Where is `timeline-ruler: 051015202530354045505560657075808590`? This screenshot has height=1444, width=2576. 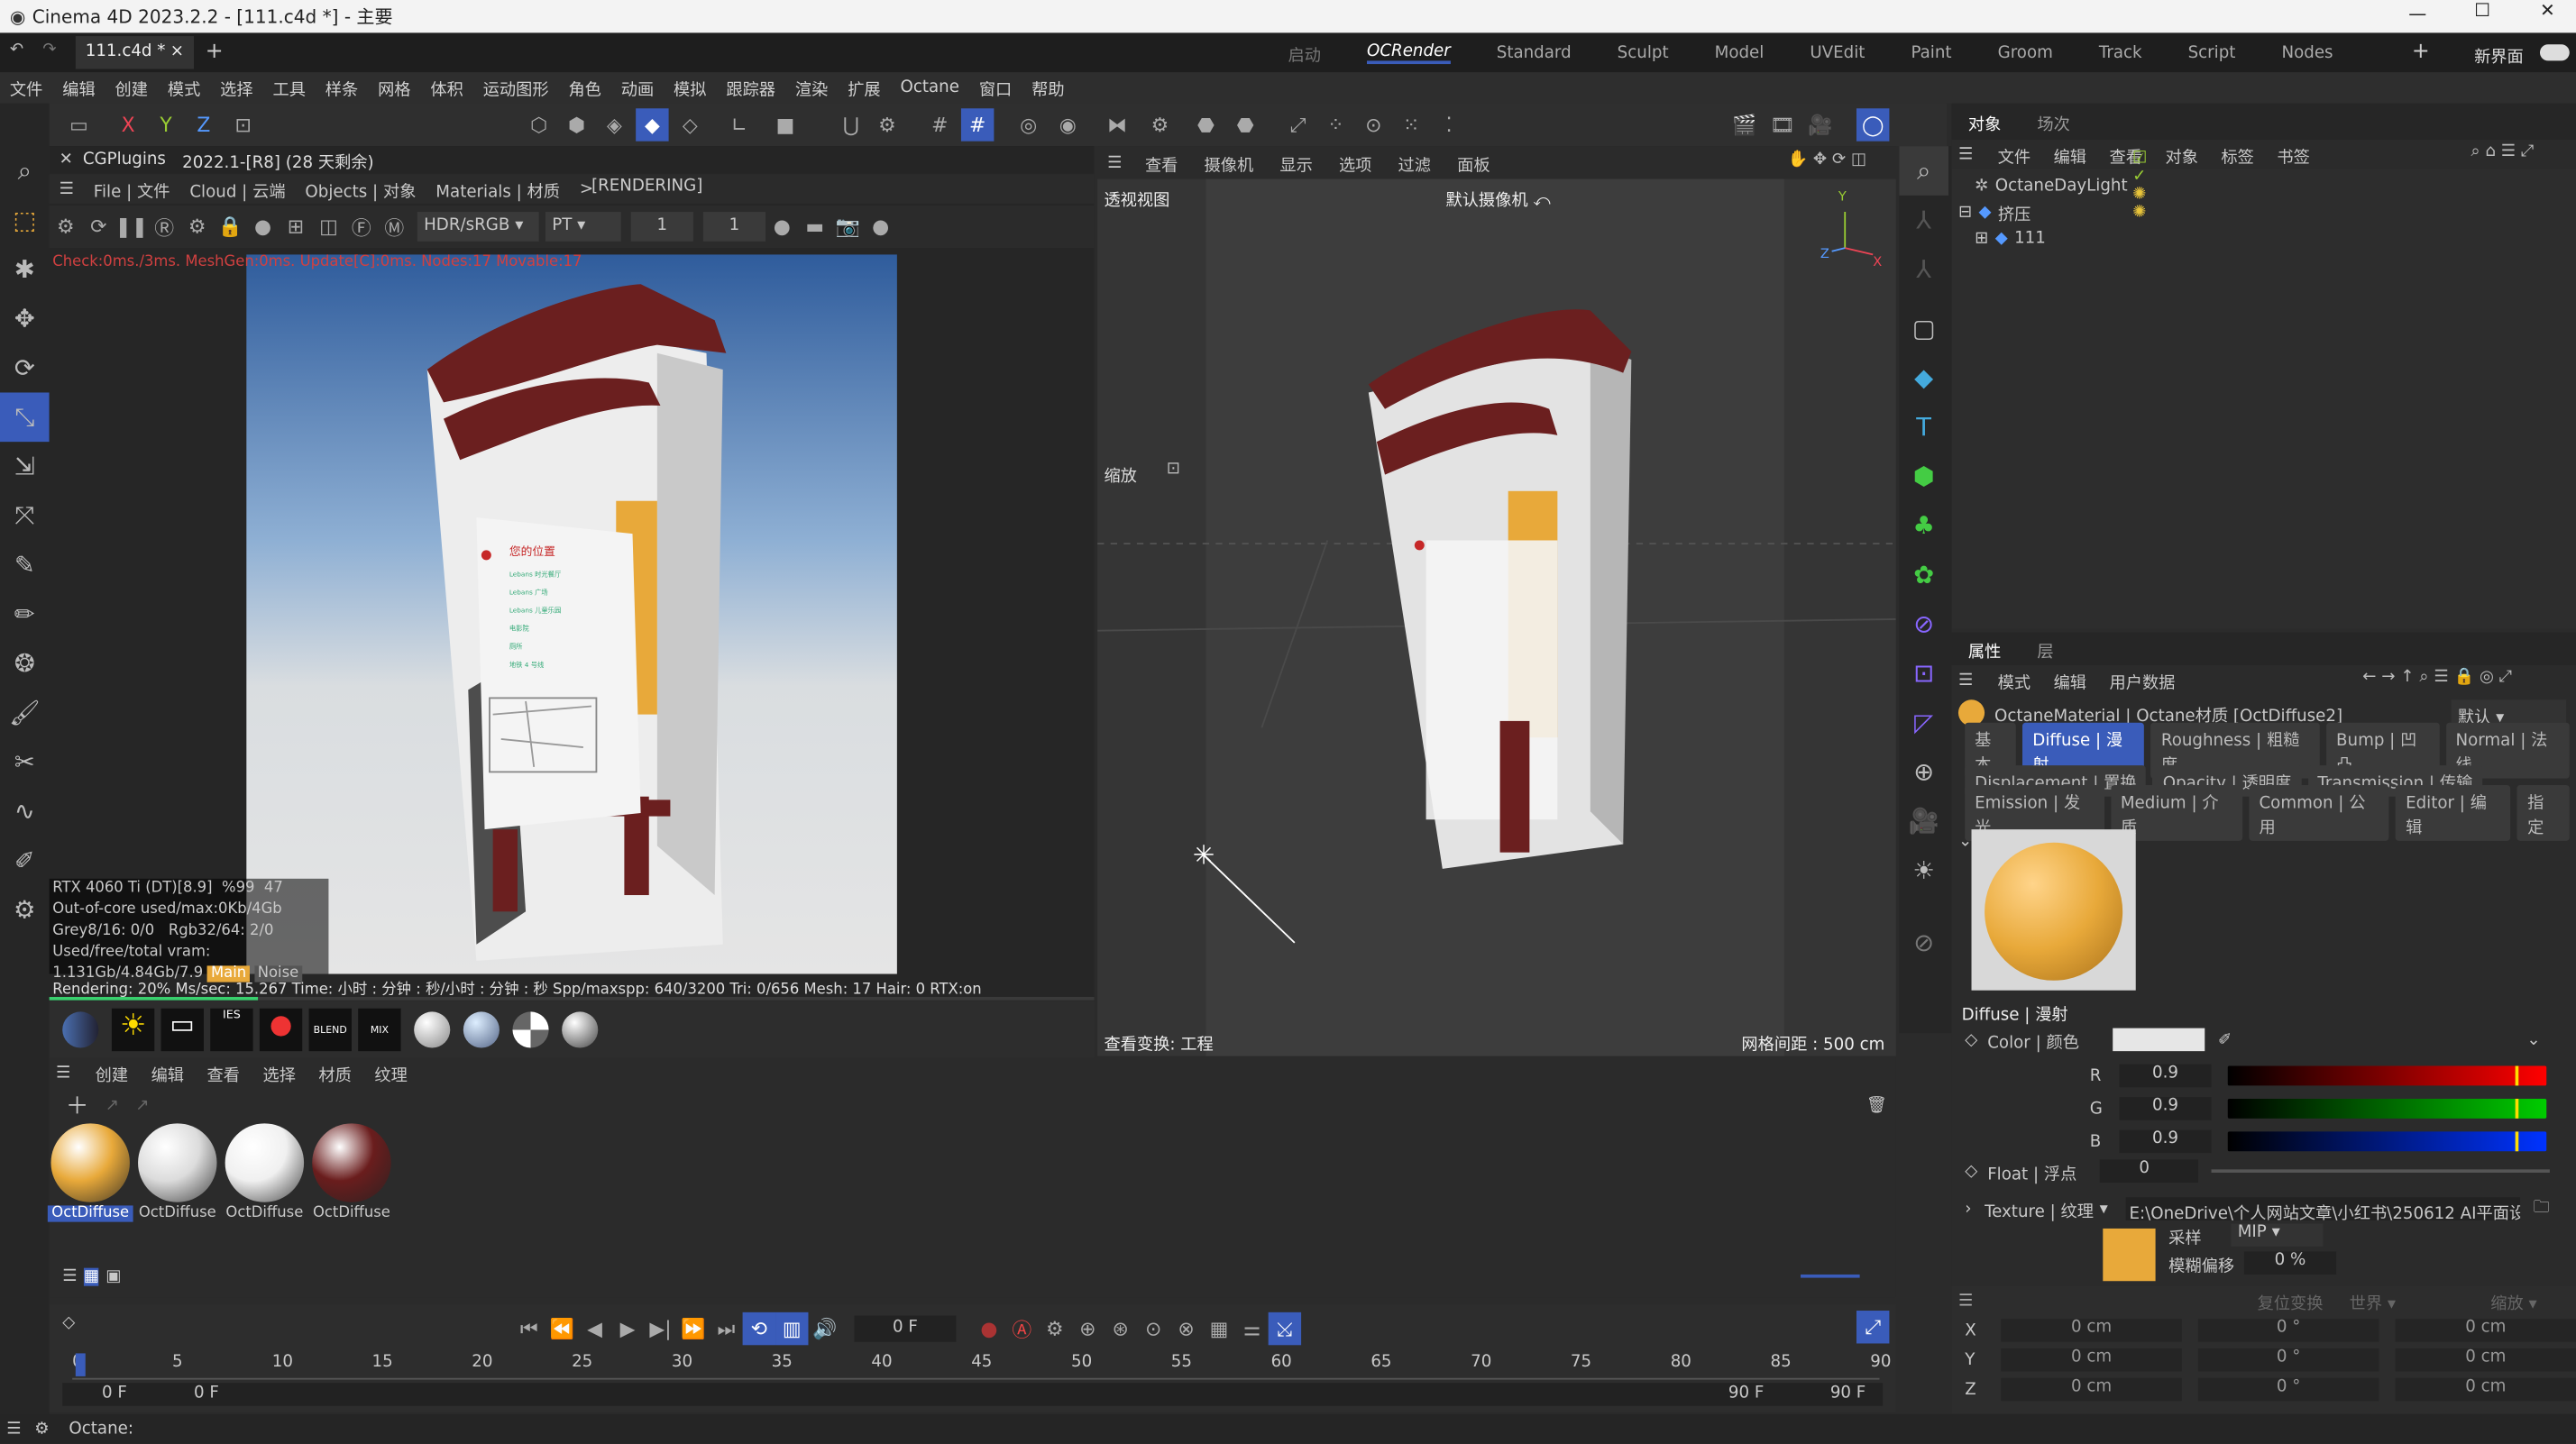
timeline-ruler: 051015202530354045505560657075808590 is located at coordinates (981, 1365).